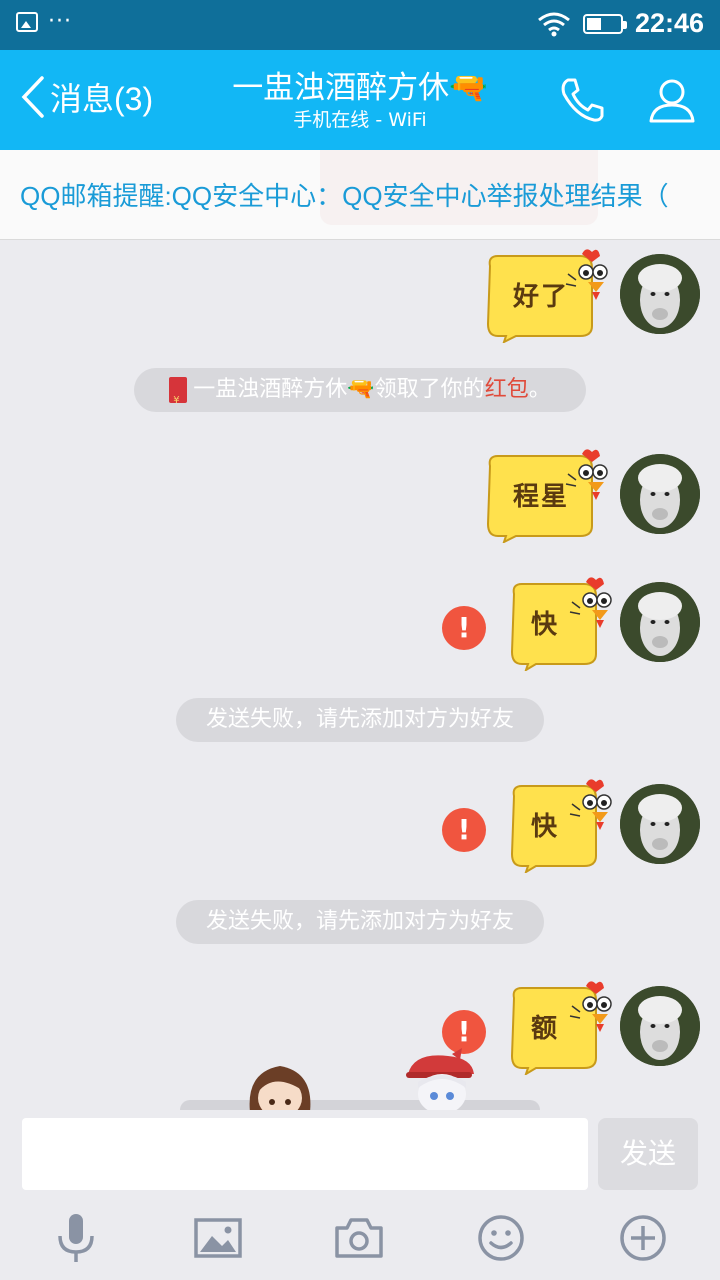 The width and height of the screenshot is (720, 1280). I want to click on mail-notice-banner: QQ邮箱提醒:QQ安全中心：QQ安全中心举报处理结果（, so click(360, 195).